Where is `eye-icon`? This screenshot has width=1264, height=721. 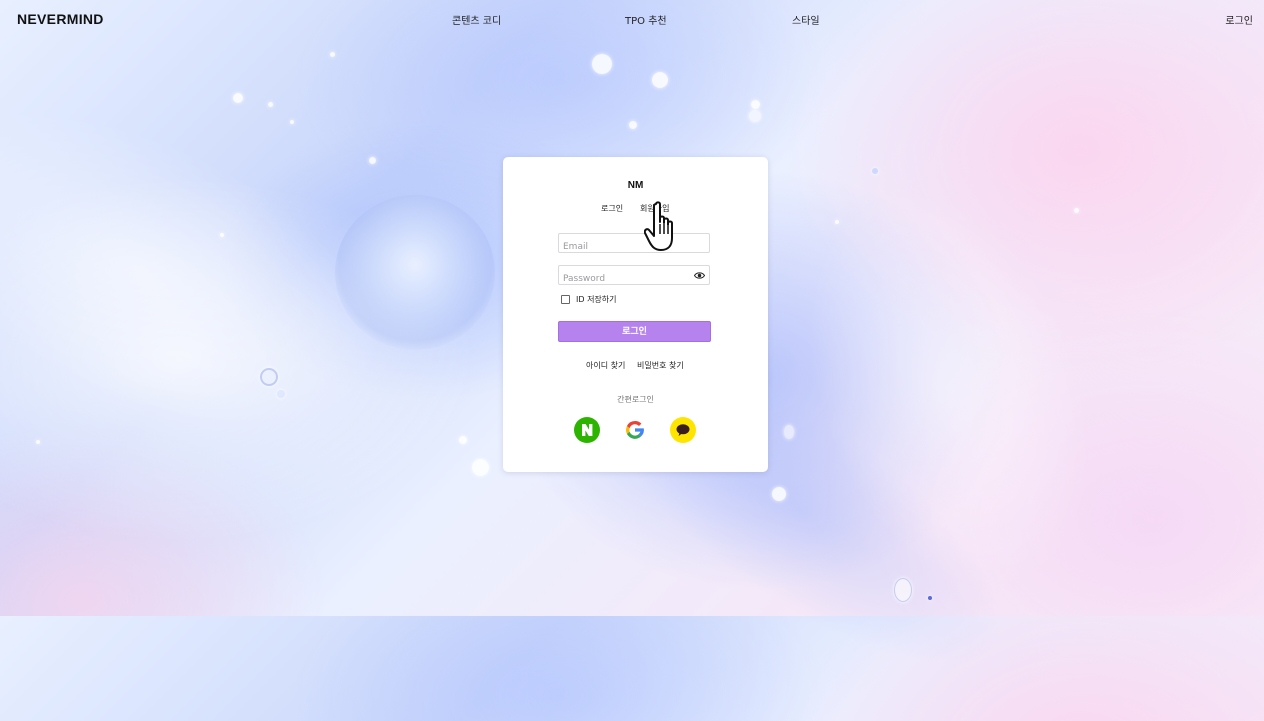
eye-icon is located at coordinates (699, 275).